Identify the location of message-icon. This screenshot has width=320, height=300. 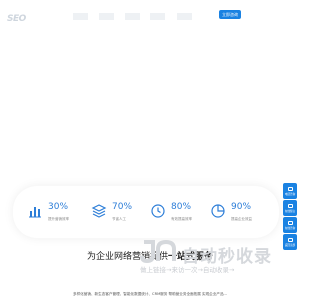
(290, 205).